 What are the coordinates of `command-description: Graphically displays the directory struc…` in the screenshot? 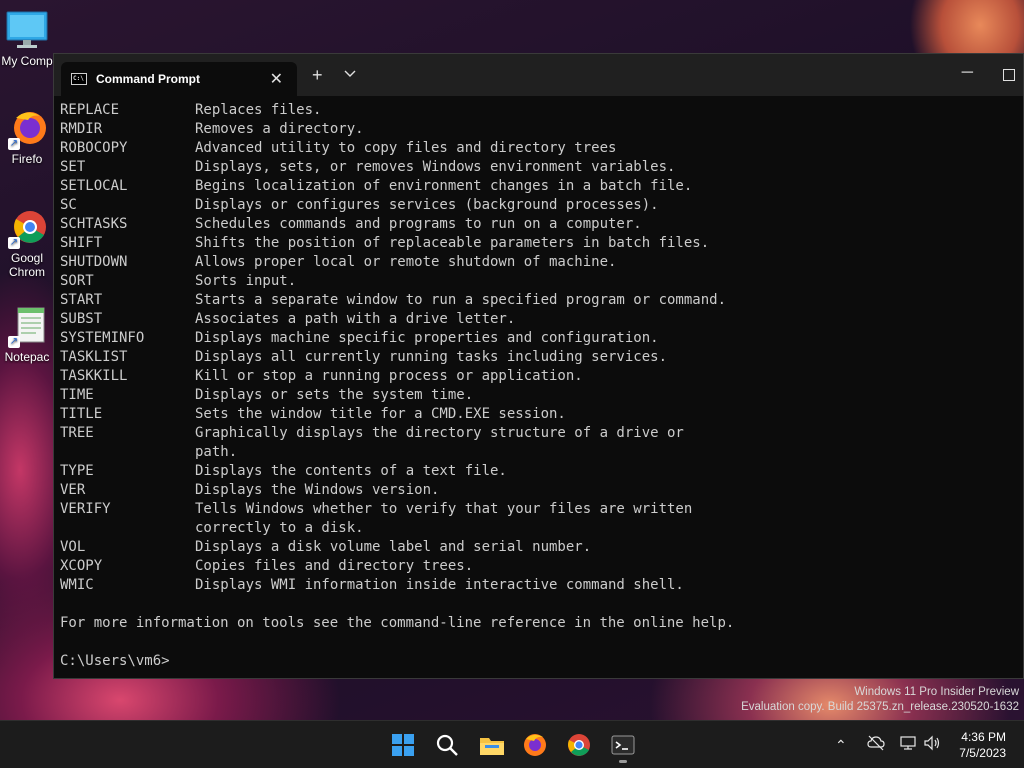 It's located at (439, 433).